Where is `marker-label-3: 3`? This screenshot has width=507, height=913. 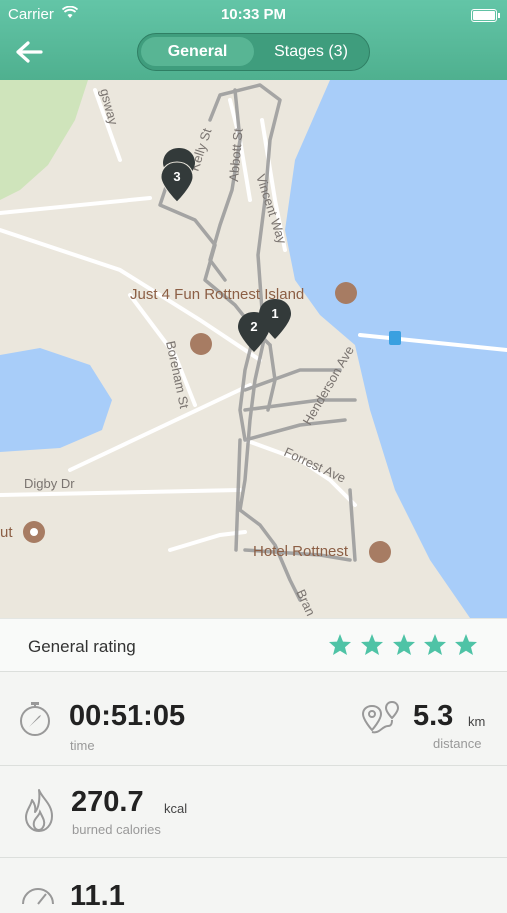 marker-label-3: 3 is located at coordinates (176, 176).